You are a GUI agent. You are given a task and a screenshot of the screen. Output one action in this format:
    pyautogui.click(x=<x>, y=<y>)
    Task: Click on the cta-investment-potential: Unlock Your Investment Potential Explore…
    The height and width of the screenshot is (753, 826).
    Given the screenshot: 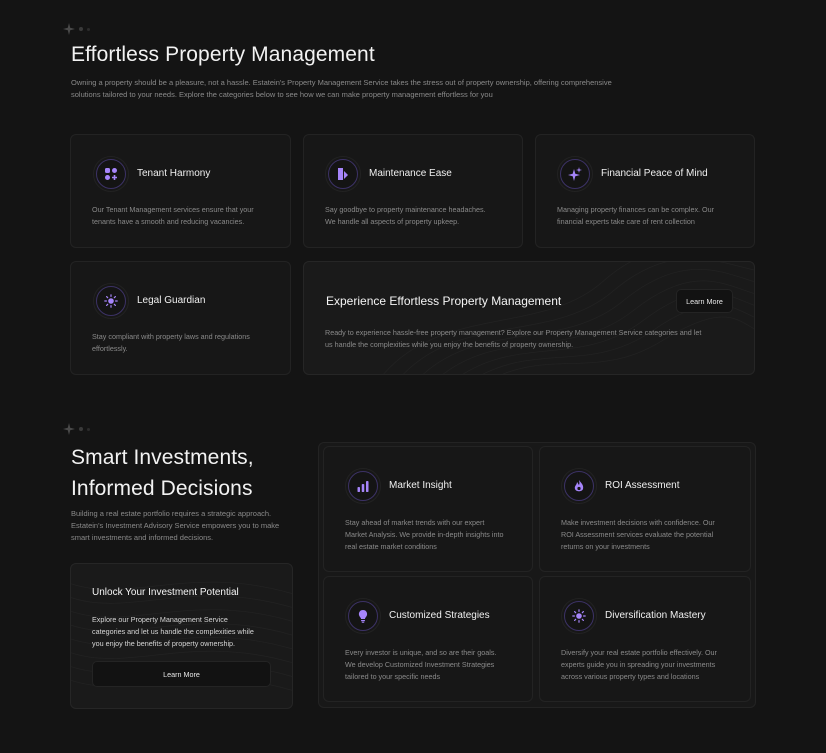 What is the action you would take?
    pyautogui.click(x=181, y=636)
    